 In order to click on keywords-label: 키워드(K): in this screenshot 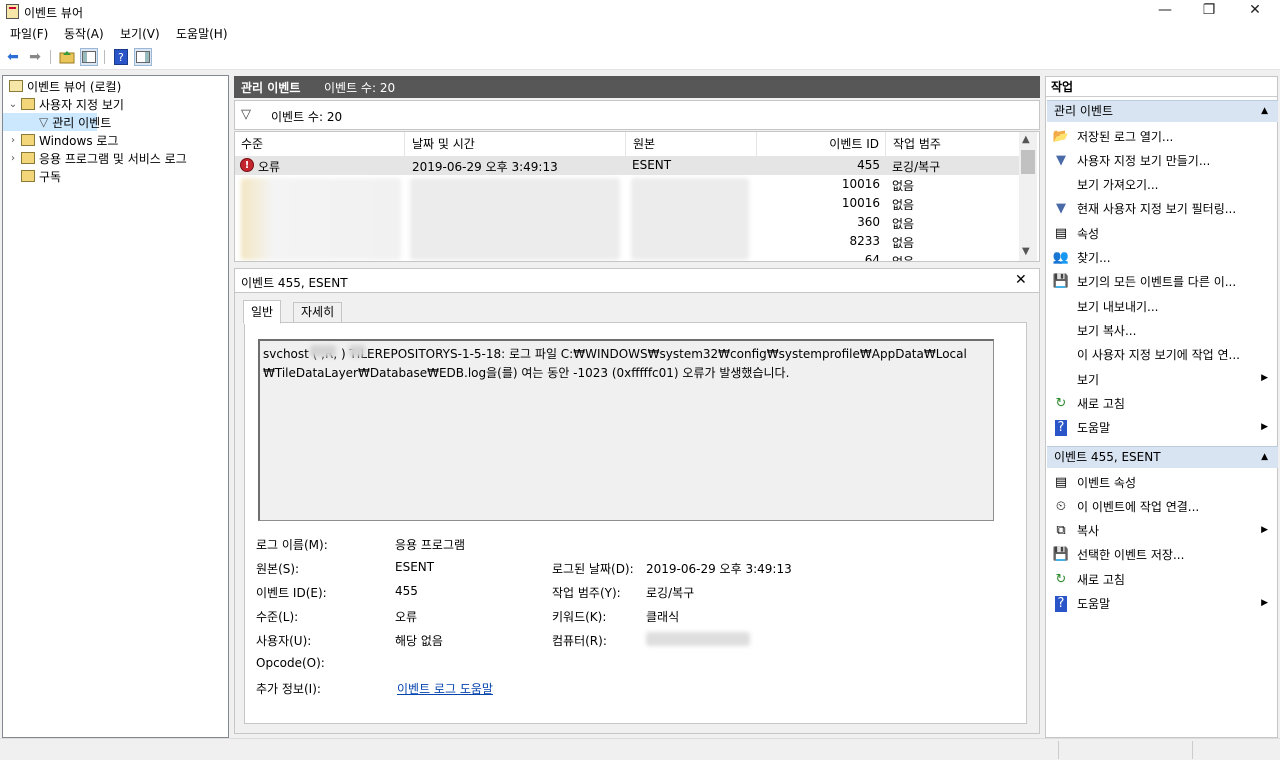, I will do `click(579, 617)`.